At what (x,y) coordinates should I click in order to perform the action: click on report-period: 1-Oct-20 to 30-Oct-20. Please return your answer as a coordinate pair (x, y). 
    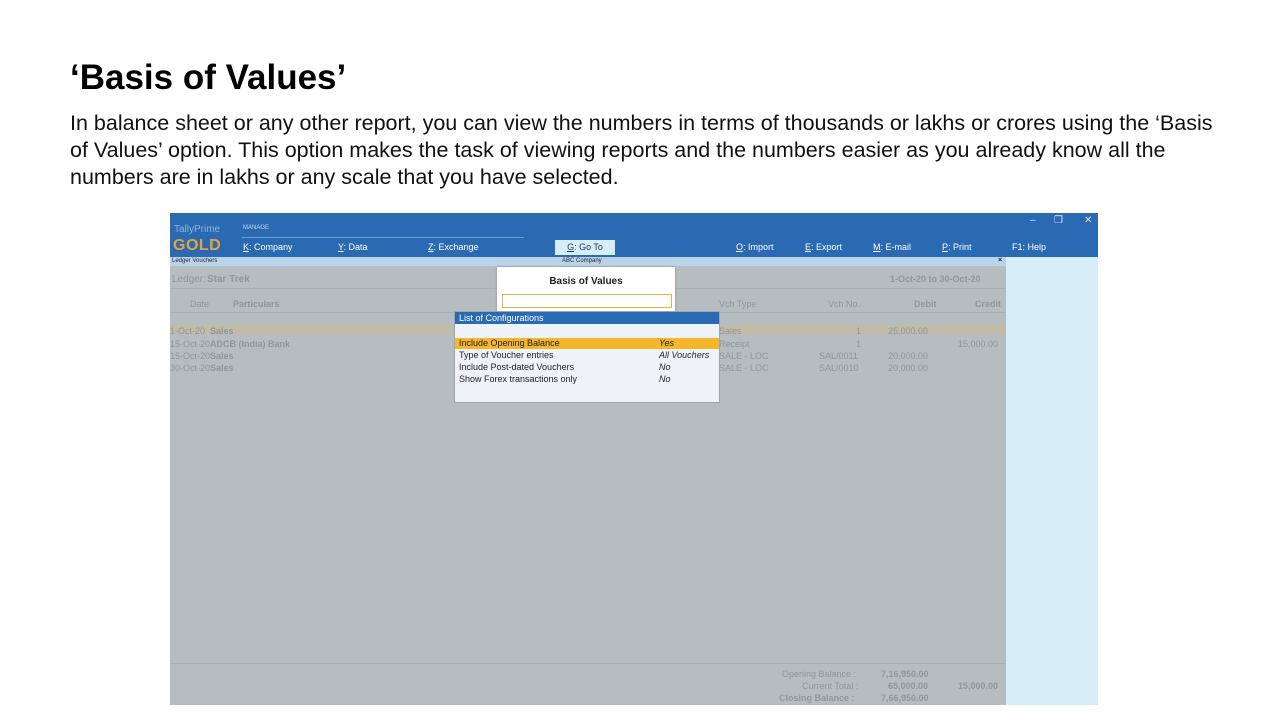
    Looking at the image, I should click on (935, 279).